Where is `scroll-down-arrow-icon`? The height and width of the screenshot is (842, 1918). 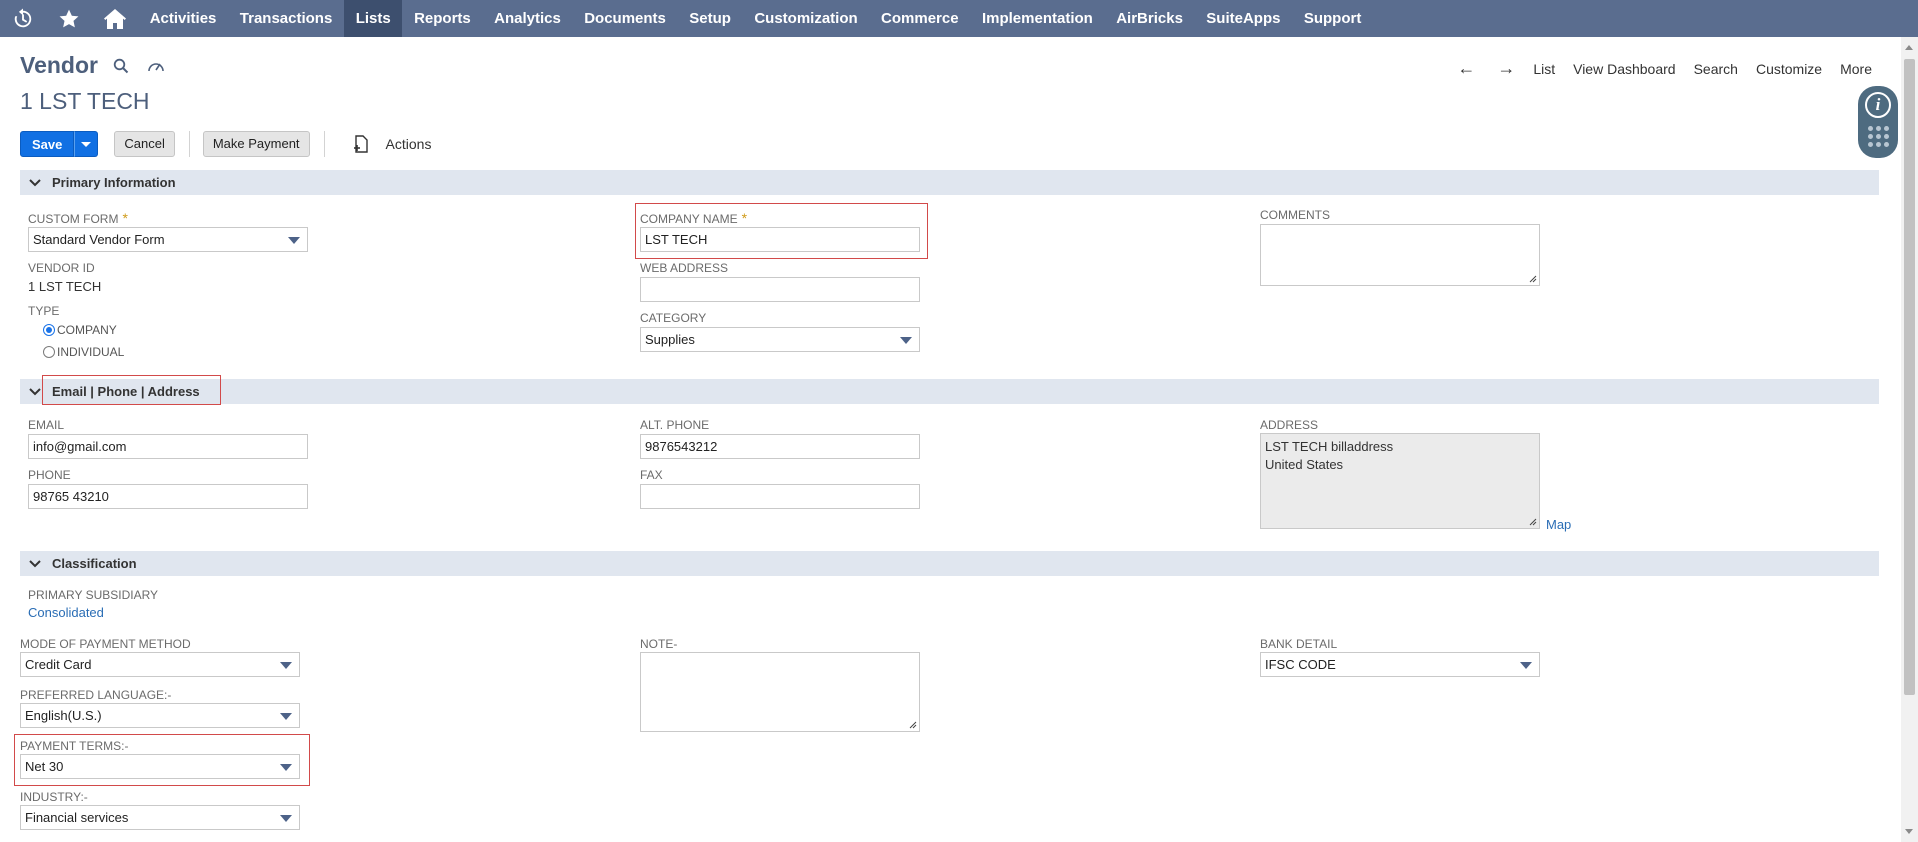
scroll-down-arrow-icon is located at coordinates (1909, 831).